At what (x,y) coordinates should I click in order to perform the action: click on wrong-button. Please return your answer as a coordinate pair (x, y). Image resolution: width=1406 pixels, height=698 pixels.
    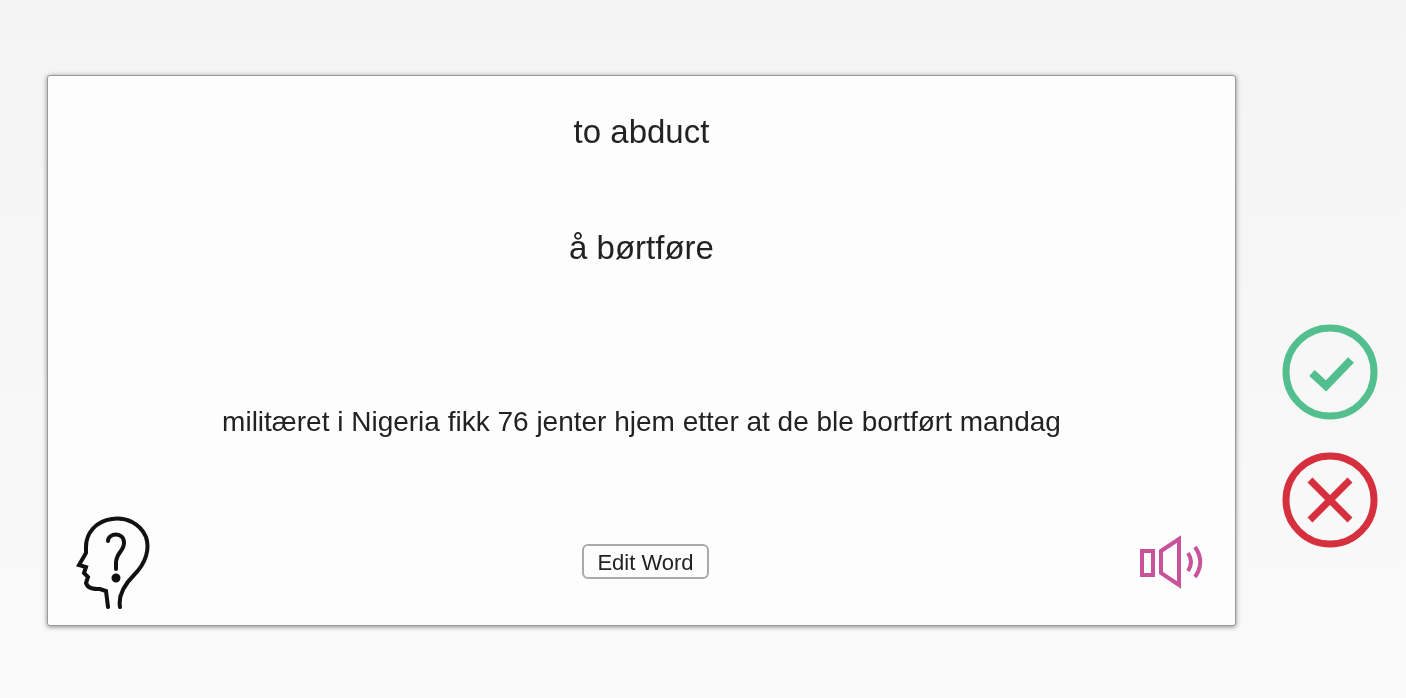
    Looking at the image, I should click on (1330, 500).